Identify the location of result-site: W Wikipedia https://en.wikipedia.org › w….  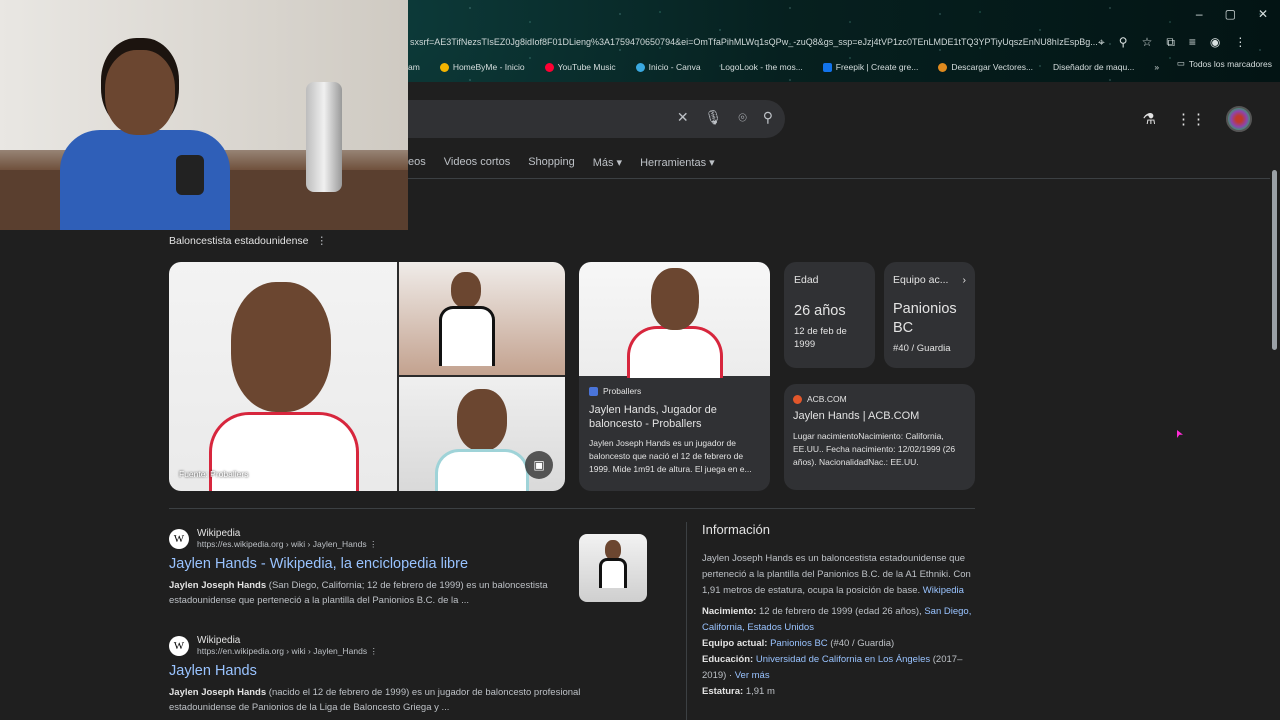
(404, 646).